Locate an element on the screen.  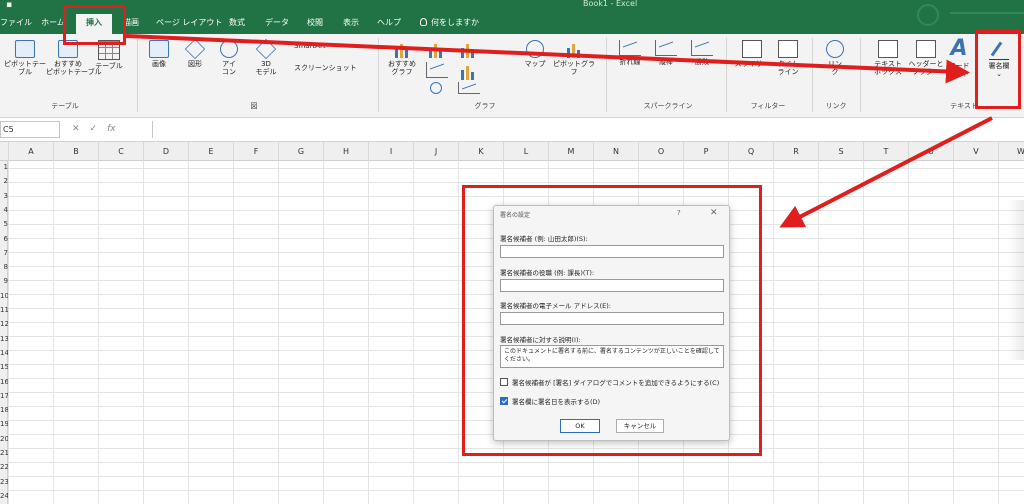
row-header: 4 is located at coordinates (4, 210).